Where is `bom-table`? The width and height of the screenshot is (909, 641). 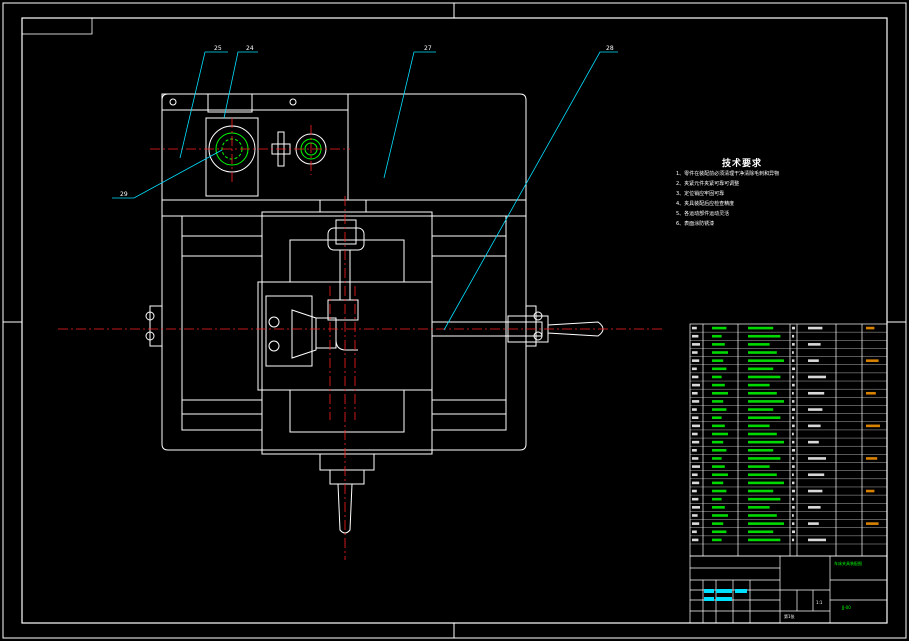 bom-table is located at coordinates (788, 440).